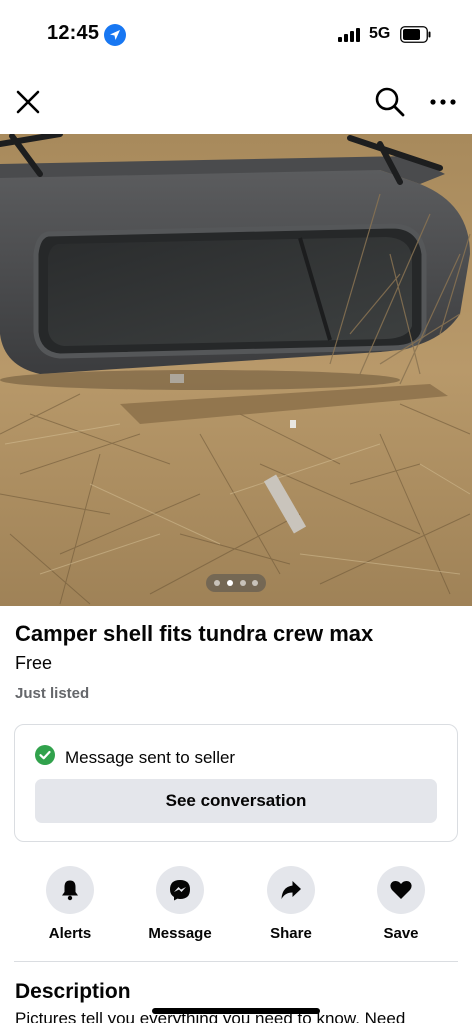 This screenshot has width=472, height=1023. I want to click on messenger-icon, so click(180, 890).